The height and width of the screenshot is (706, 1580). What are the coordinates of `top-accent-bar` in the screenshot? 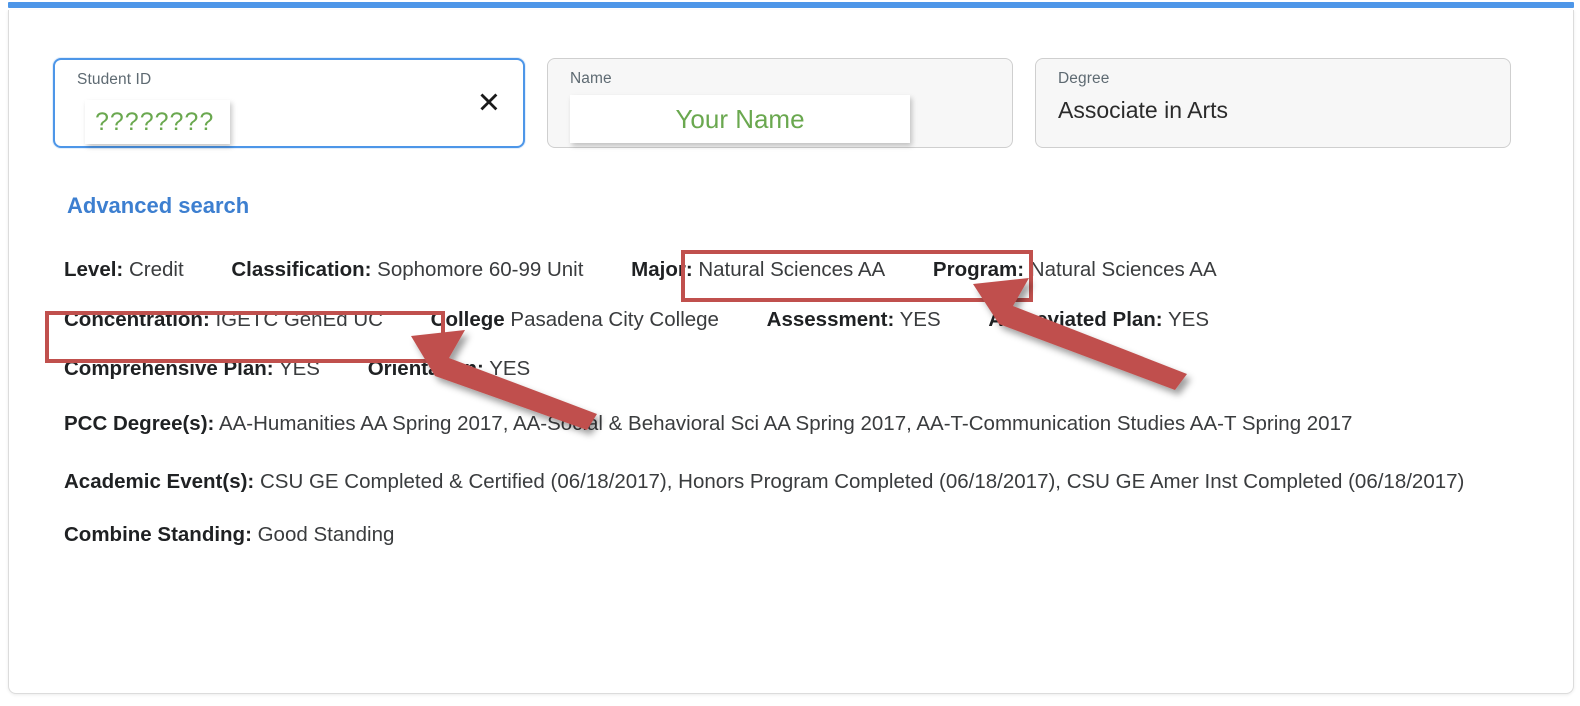 It's located at (791, 5).